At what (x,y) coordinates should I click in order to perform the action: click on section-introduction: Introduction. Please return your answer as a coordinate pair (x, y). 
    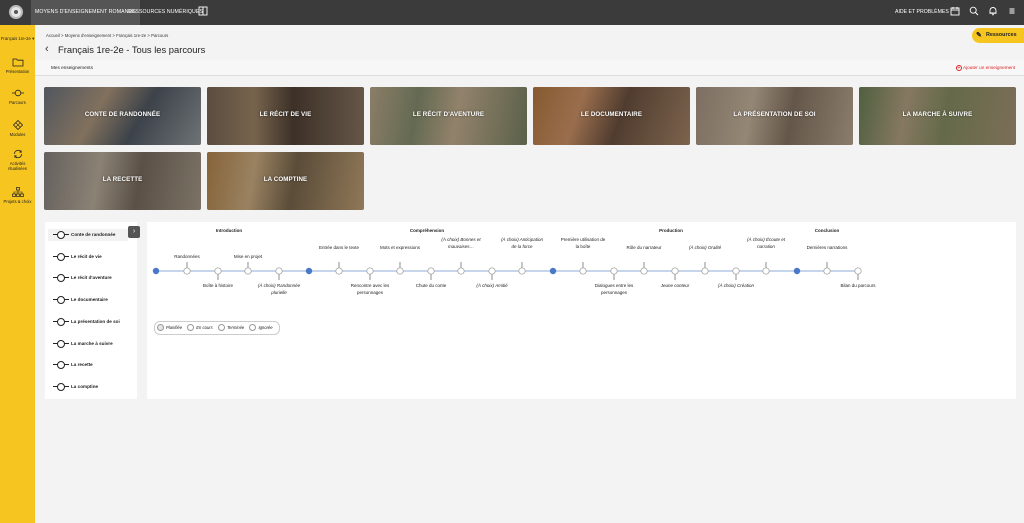
    Looking at the image, I should click on (229, 230).